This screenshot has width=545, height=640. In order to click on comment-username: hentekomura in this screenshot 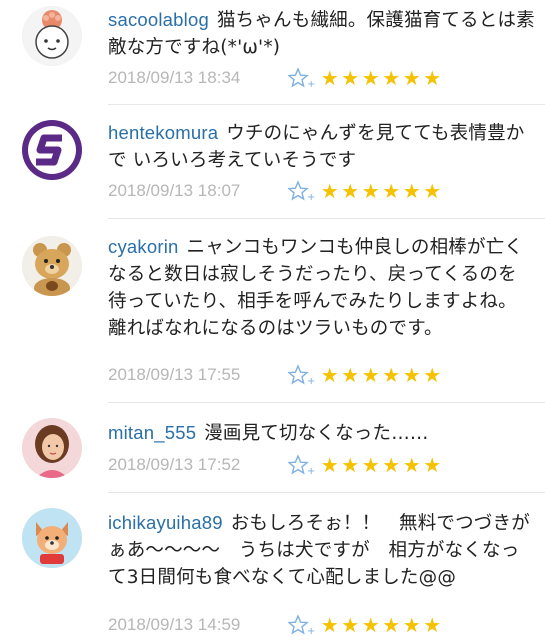, I will do `click(163, 132)`.